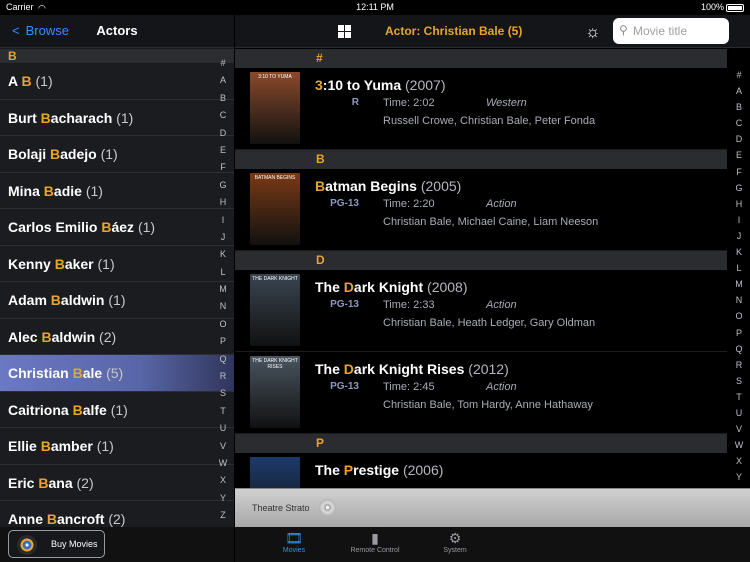  I want to click on actor-row: Carlos Emilio Báez (1), so click(117, 227).